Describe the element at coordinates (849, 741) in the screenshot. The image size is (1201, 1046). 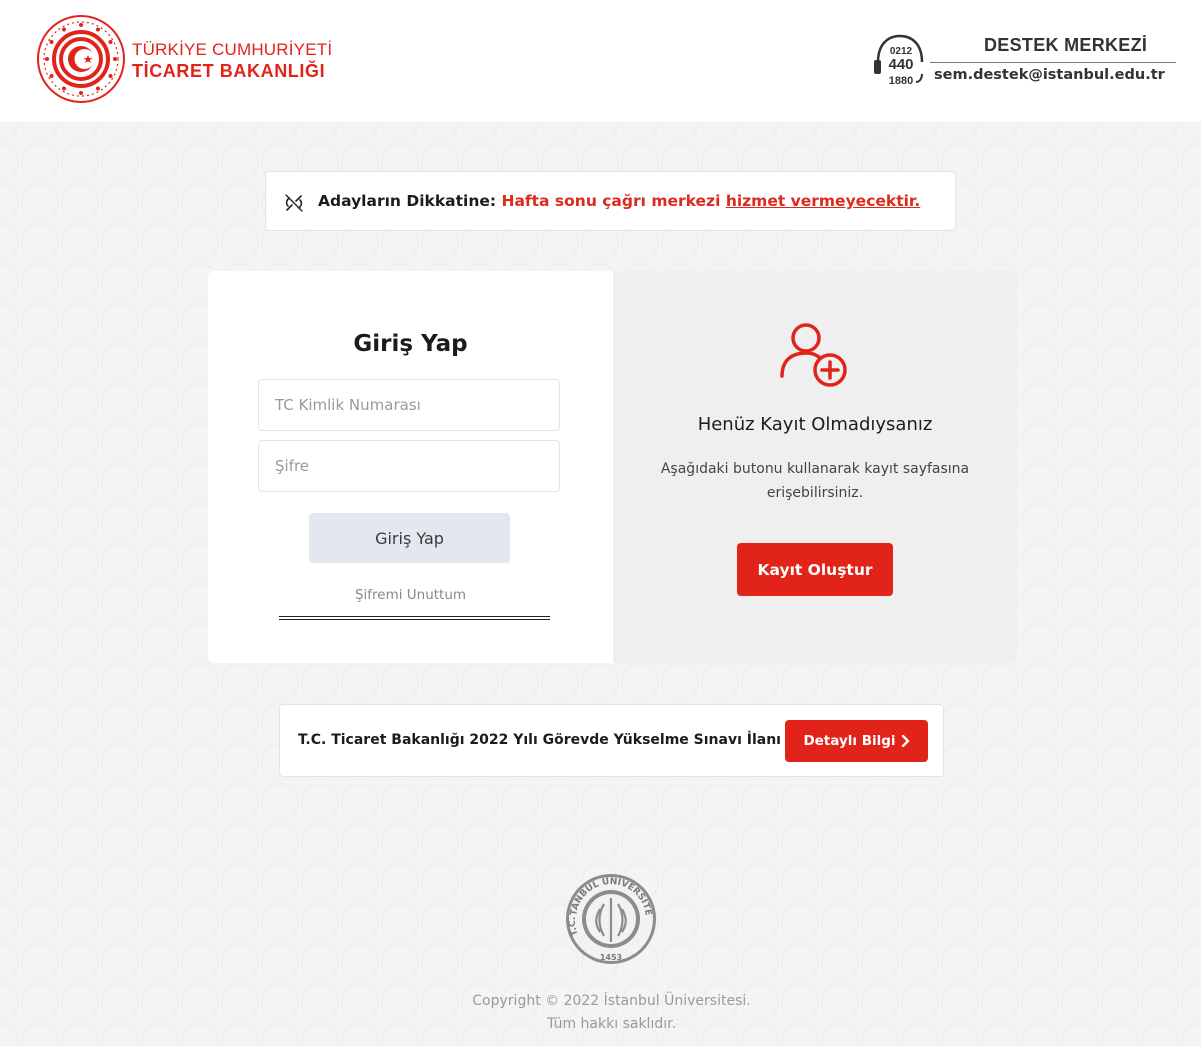
I see `detail-info-label: Detaylı Bilgi` at that location.